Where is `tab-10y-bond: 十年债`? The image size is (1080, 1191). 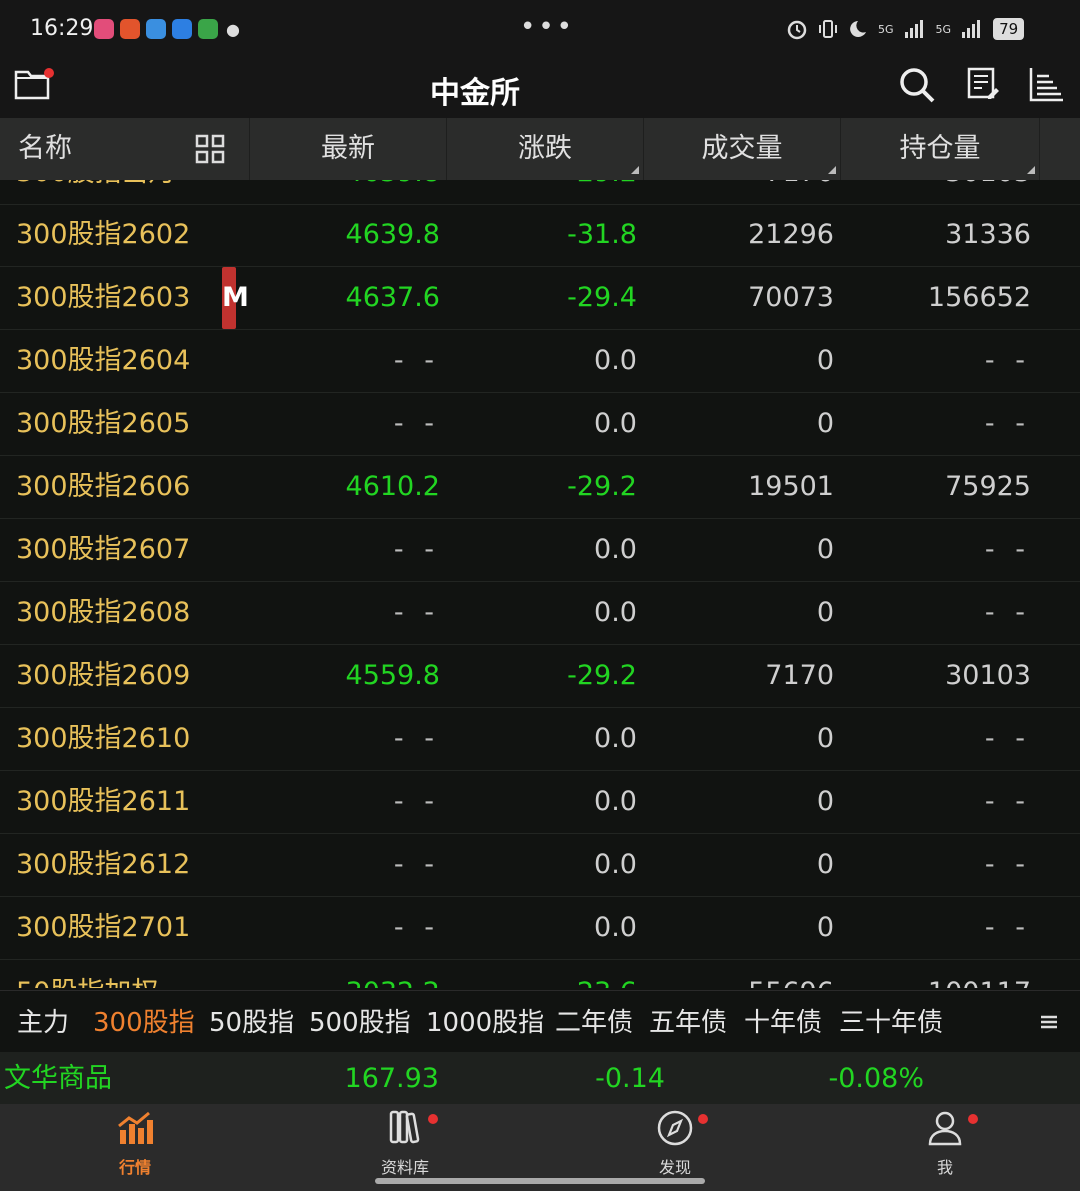
tab-10y-bond: 十年债 is located at coordinates (783, 1022).